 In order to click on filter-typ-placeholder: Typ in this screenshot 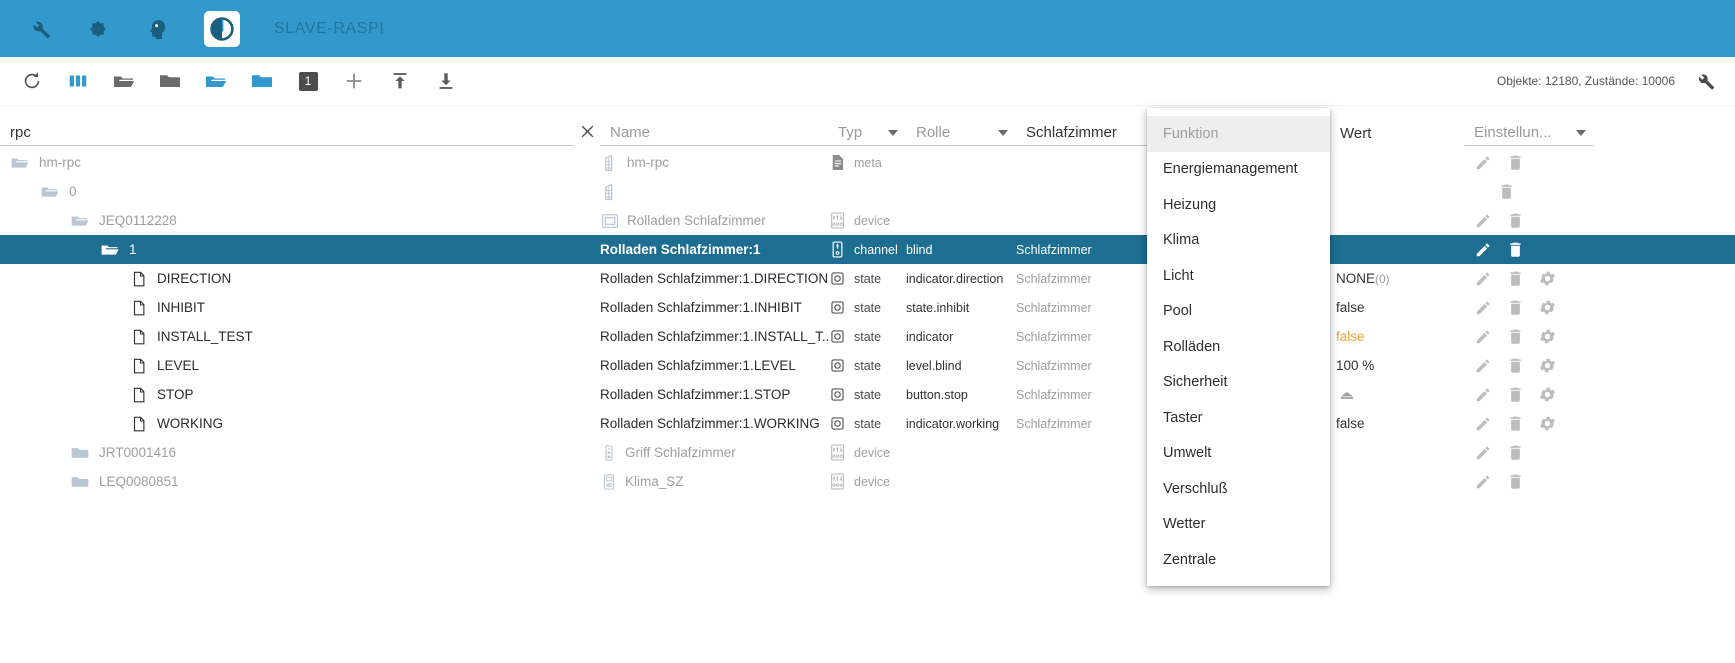, I will do `click(858, 134)`.